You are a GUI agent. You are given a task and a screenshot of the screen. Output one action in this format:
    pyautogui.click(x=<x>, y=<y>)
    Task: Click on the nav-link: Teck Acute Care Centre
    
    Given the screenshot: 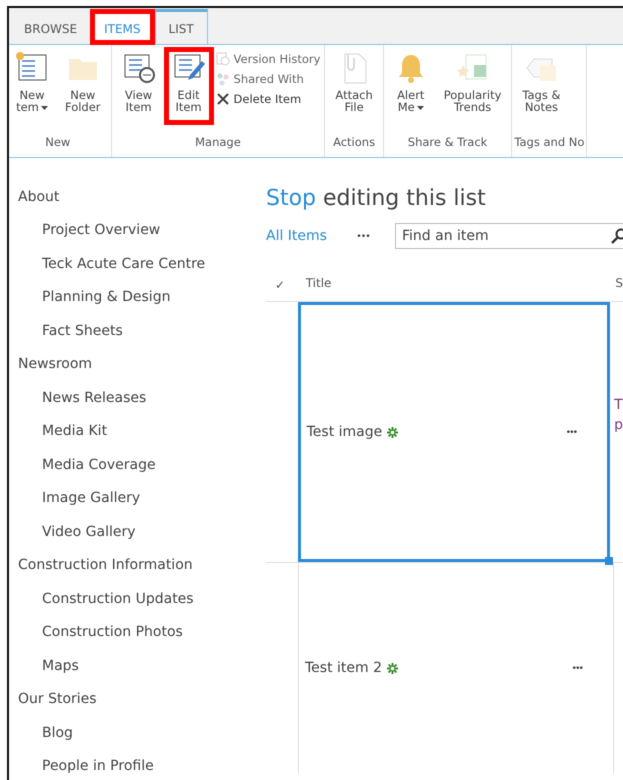 What is the action you would take?
    pyautogui.click(x=142, y=263)
    